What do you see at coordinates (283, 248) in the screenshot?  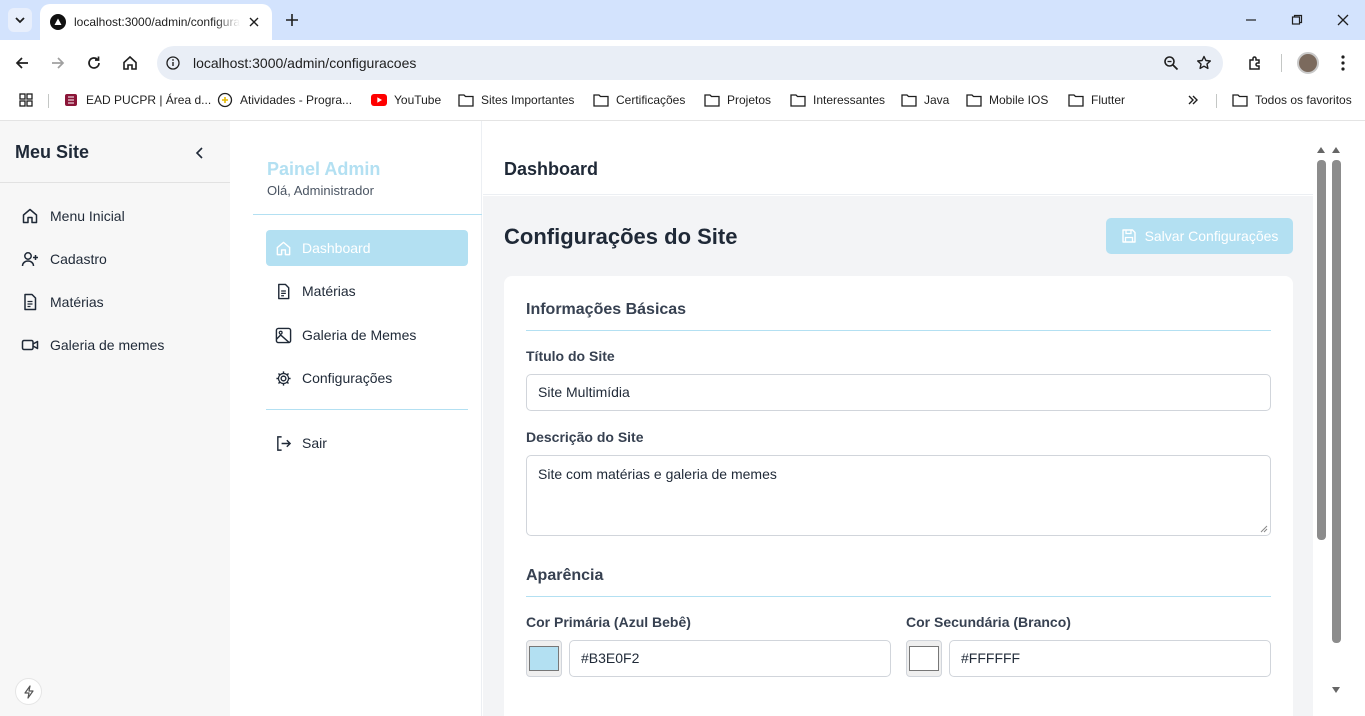 I see `home-icon` at bounding box center [283, 248].